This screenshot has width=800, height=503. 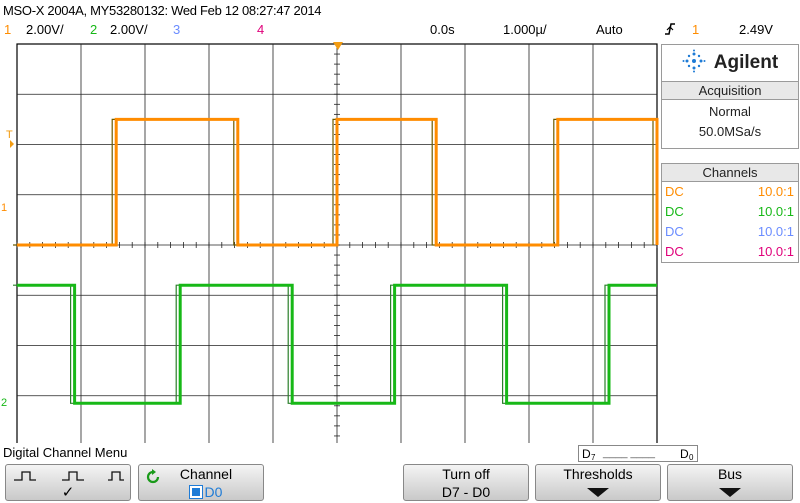 What do you see at coordinates (466, 474) in the screenshot?
I see `turn-off-label: Turn off` at bounding box center [466, 474].